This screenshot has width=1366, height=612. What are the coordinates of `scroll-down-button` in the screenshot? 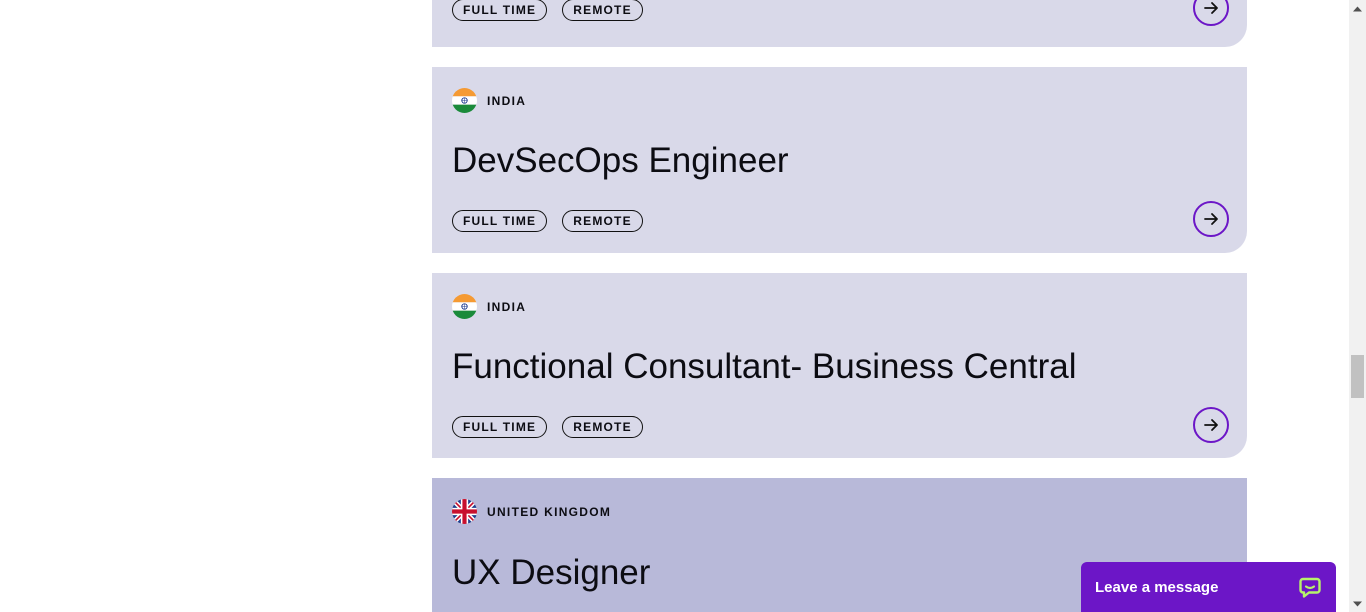 It's located at (1357, 603).